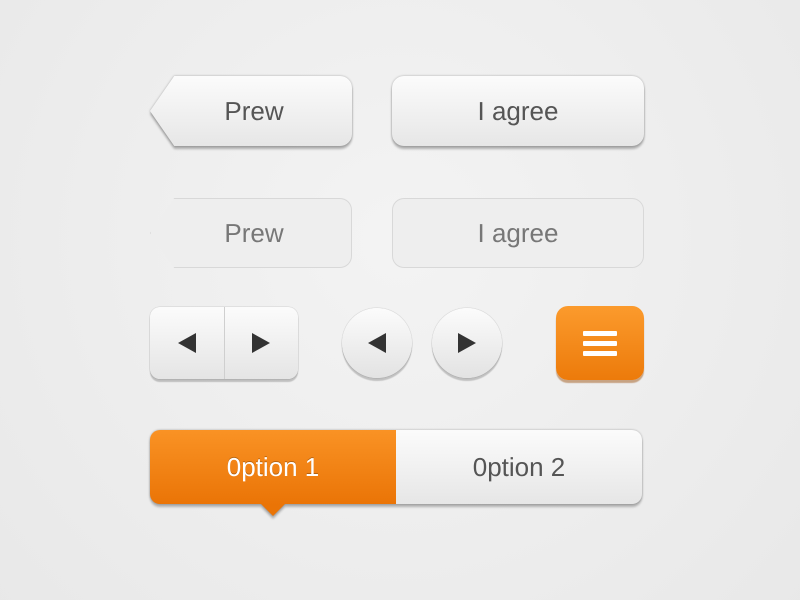  Describe the element at coordinates (519, 467) in the screenshot. I see `option-tab: 0ption 2` at that location.